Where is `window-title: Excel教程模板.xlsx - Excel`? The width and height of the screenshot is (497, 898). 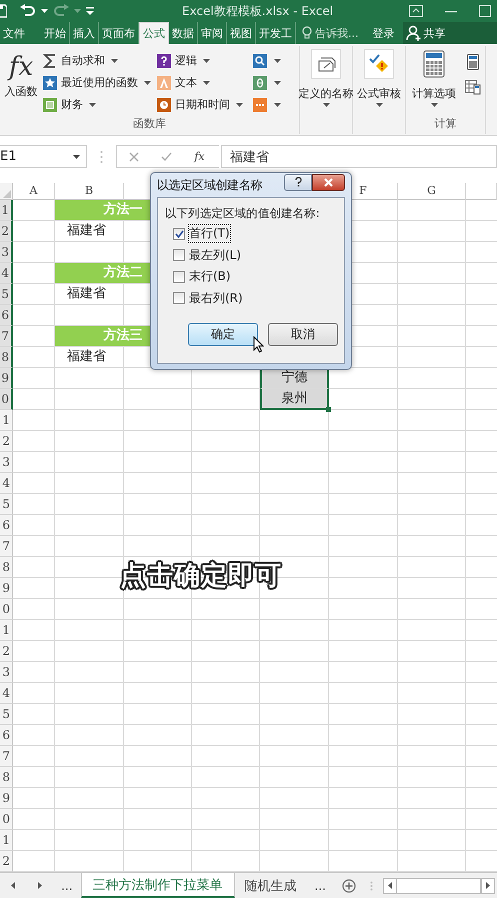
window-title: Excel教程模板.xlsx - Excel is located at coordinates (257, 11).